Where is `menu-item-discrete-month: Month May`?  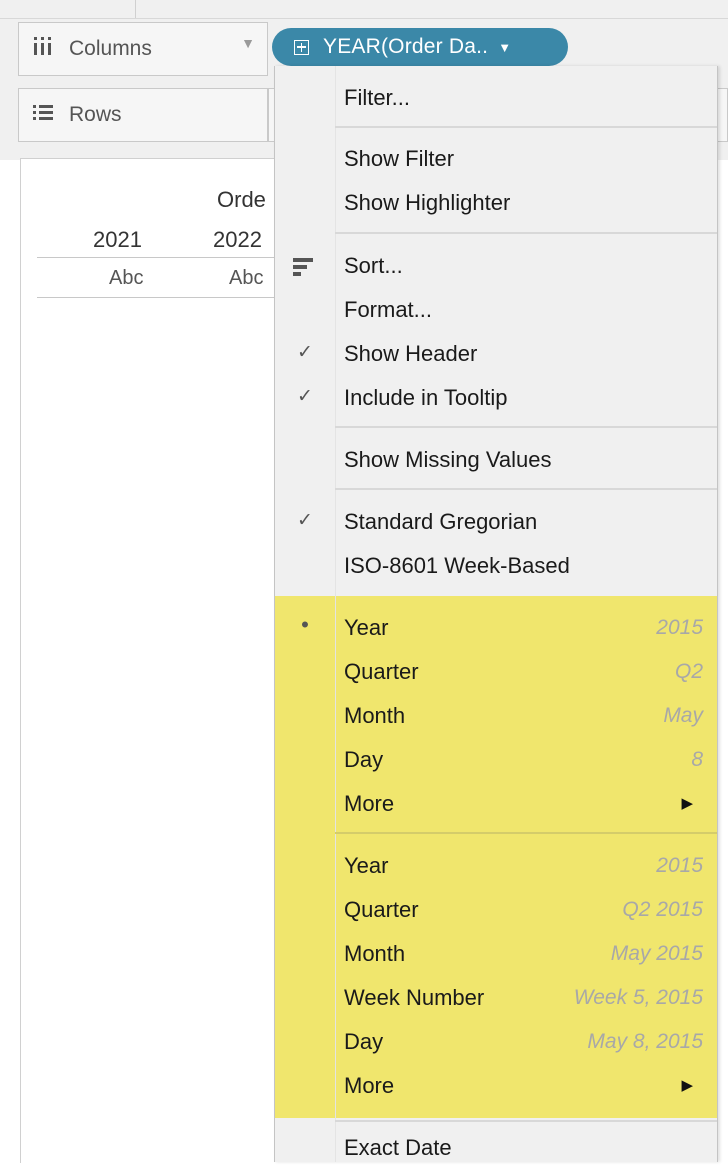 menu-item-discrete-month: Month May is located at coordinates (496, 716).